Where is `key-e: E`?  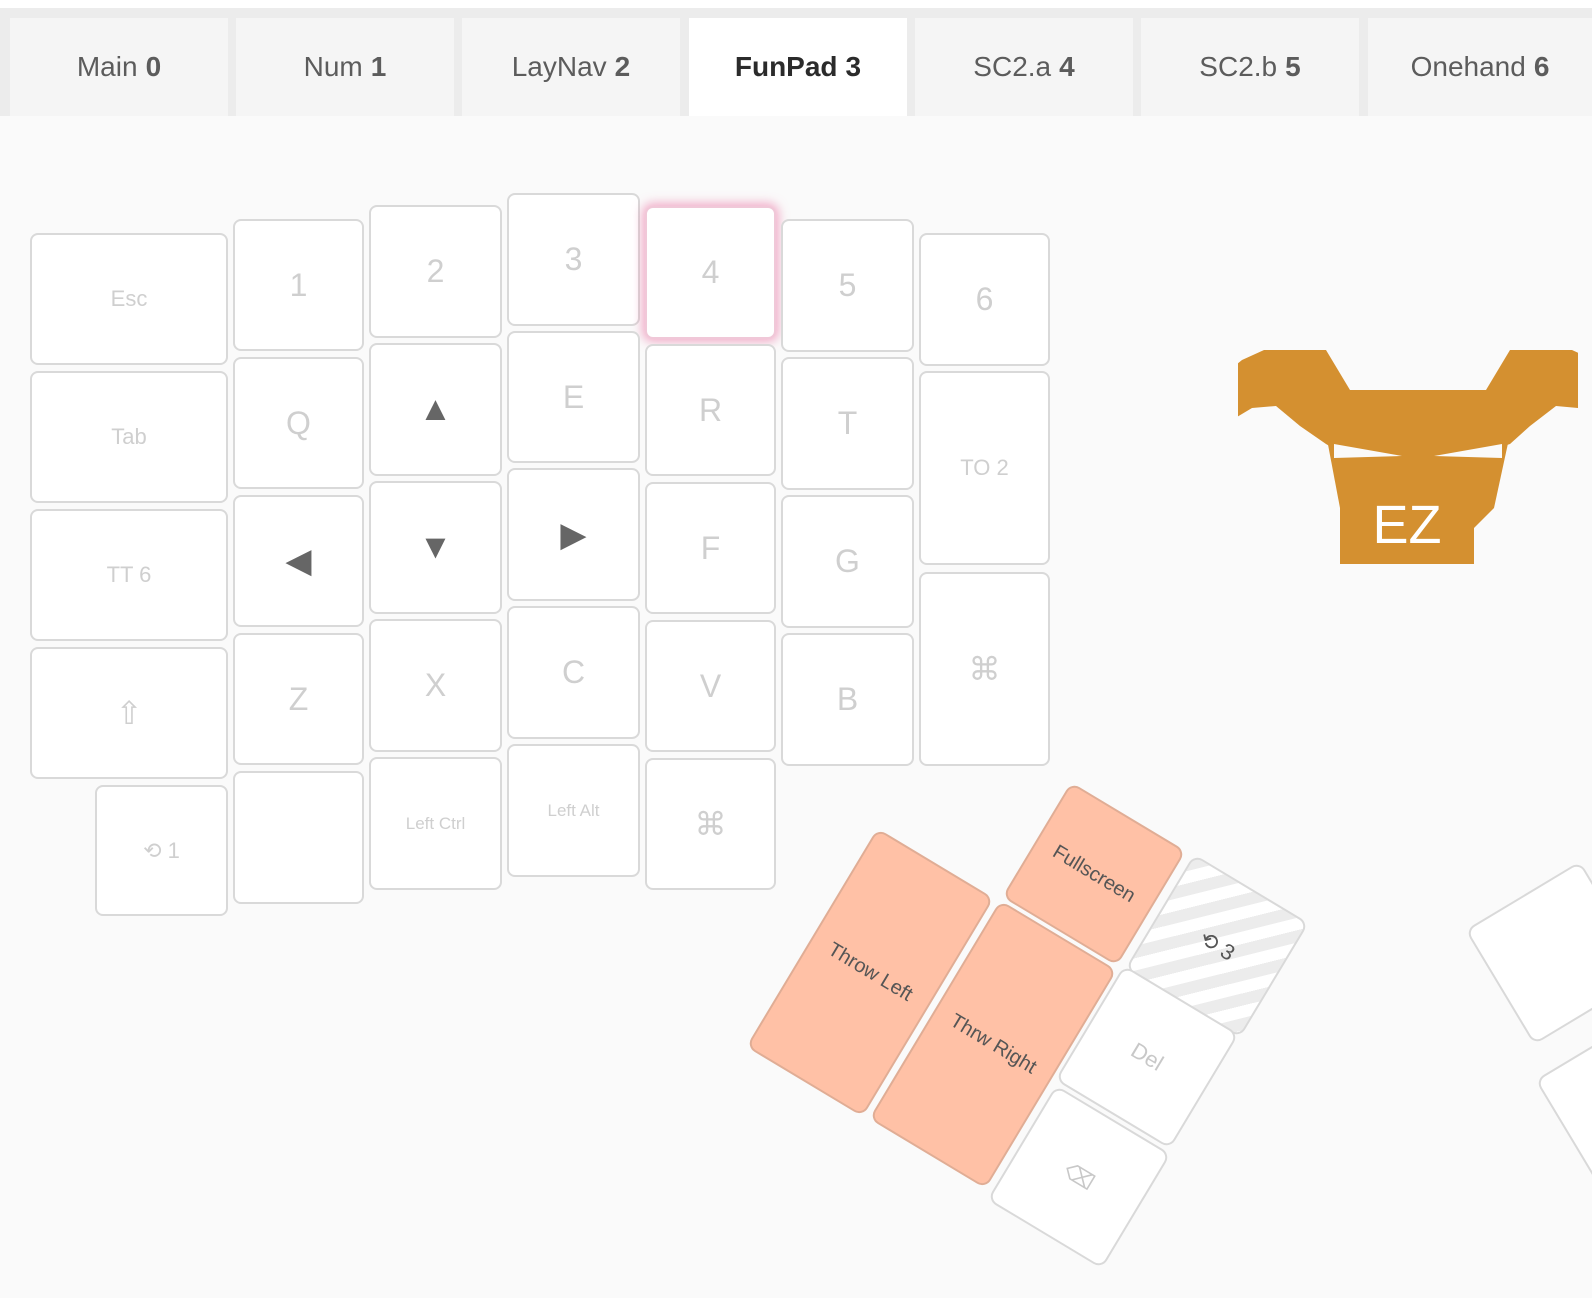
key-e: E is located at coordinates (573, 397).